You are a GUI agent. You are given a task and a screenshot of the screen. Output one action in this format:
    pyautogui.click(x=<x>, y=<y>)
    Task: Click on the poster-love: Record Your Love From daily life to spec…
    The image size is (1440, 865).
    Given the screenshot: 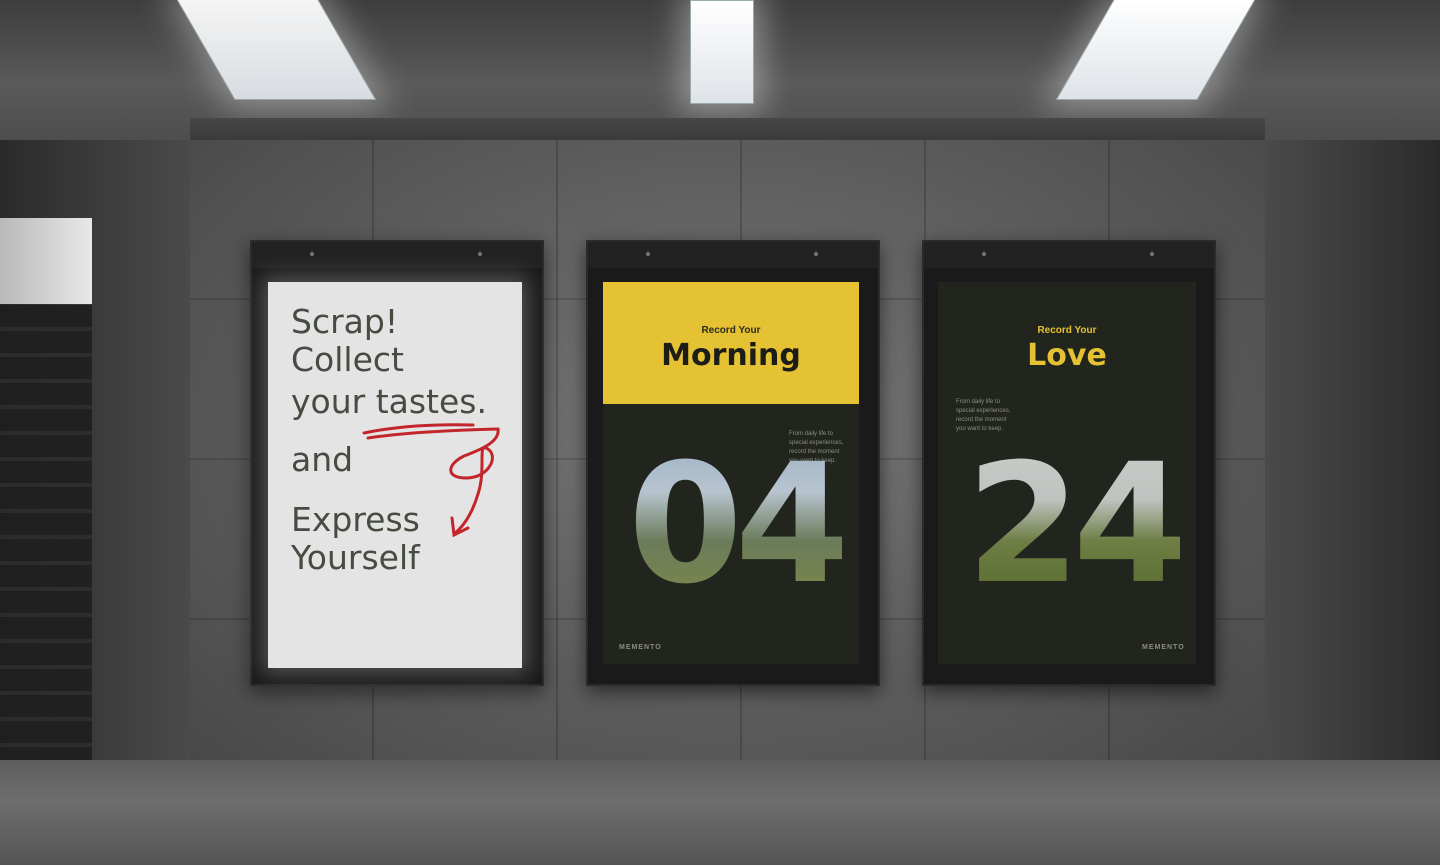 What is the action you would take?
    pyautogui.click(x=1067, y=473)
    